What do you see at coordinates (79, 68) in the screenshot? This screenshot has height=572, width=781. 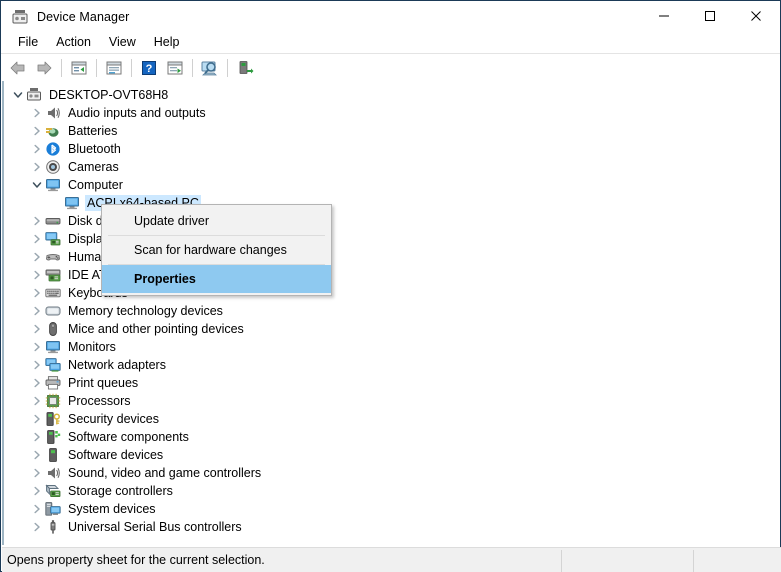 I see `show-hide-console-tree-icon` at bounding box center [79, 68].